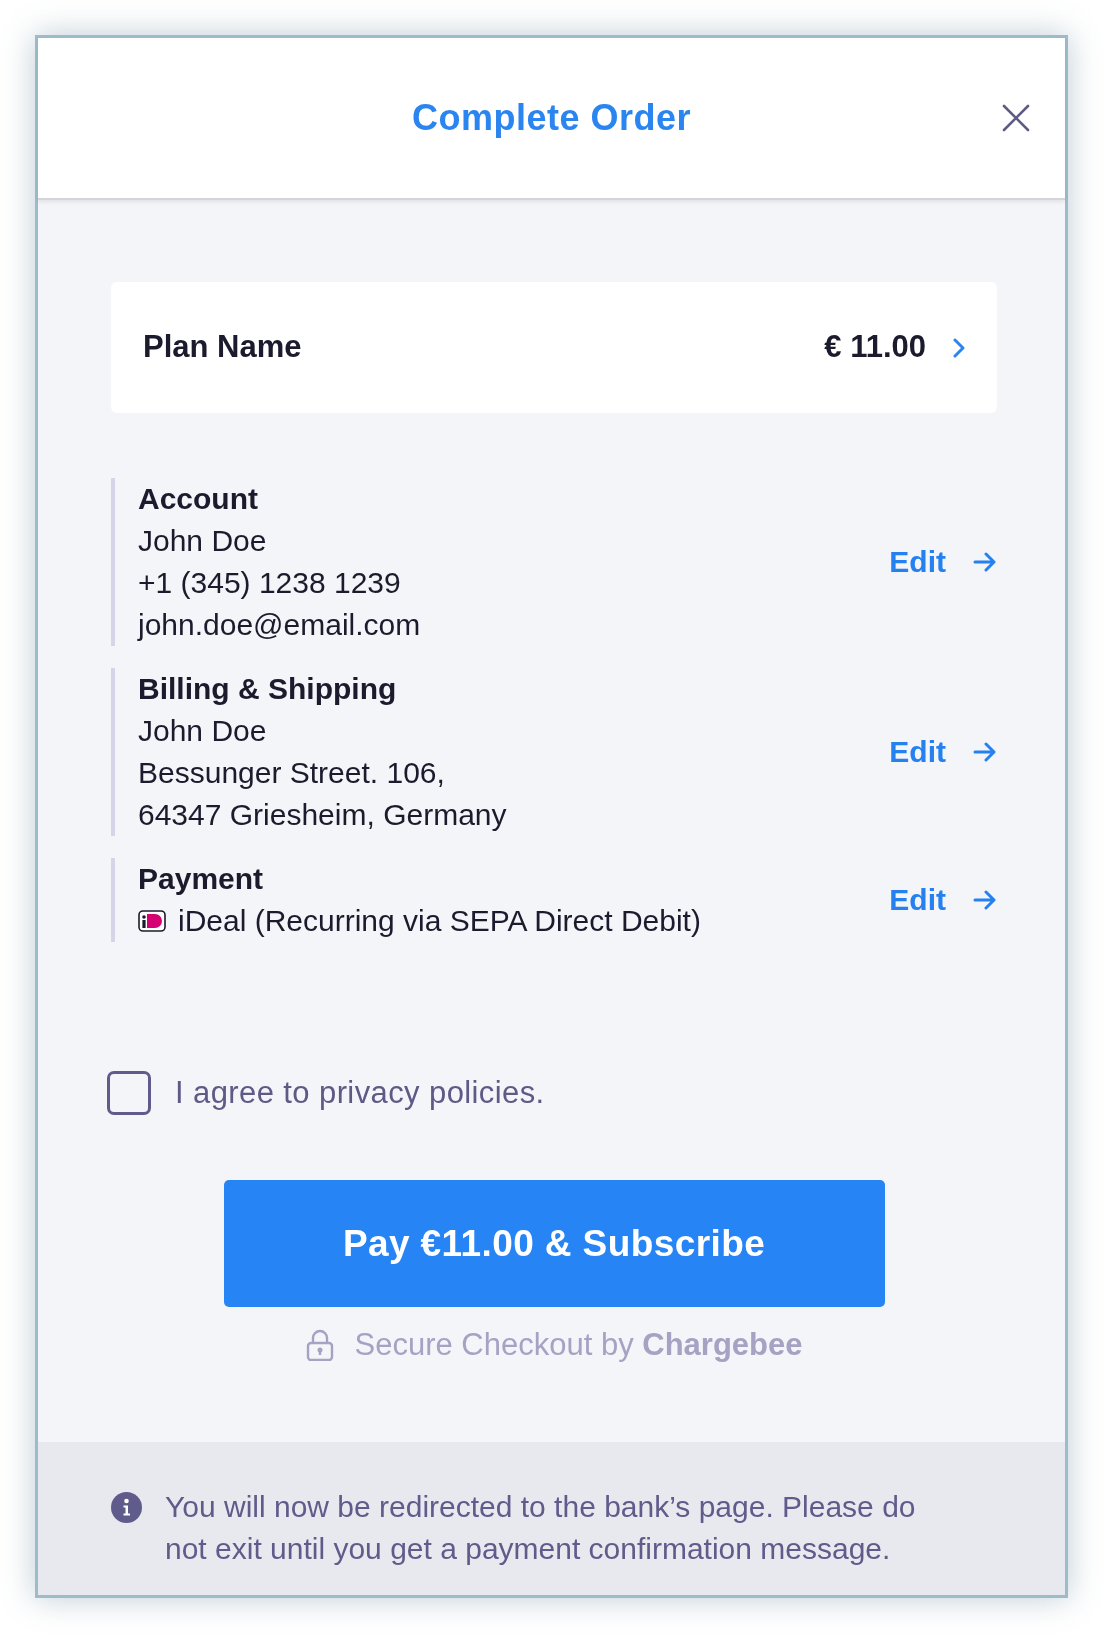  What do you see at coordinates (201, 879) in the screenshot?
I see `section-heading: Payment` at bounding box center [201, 879].